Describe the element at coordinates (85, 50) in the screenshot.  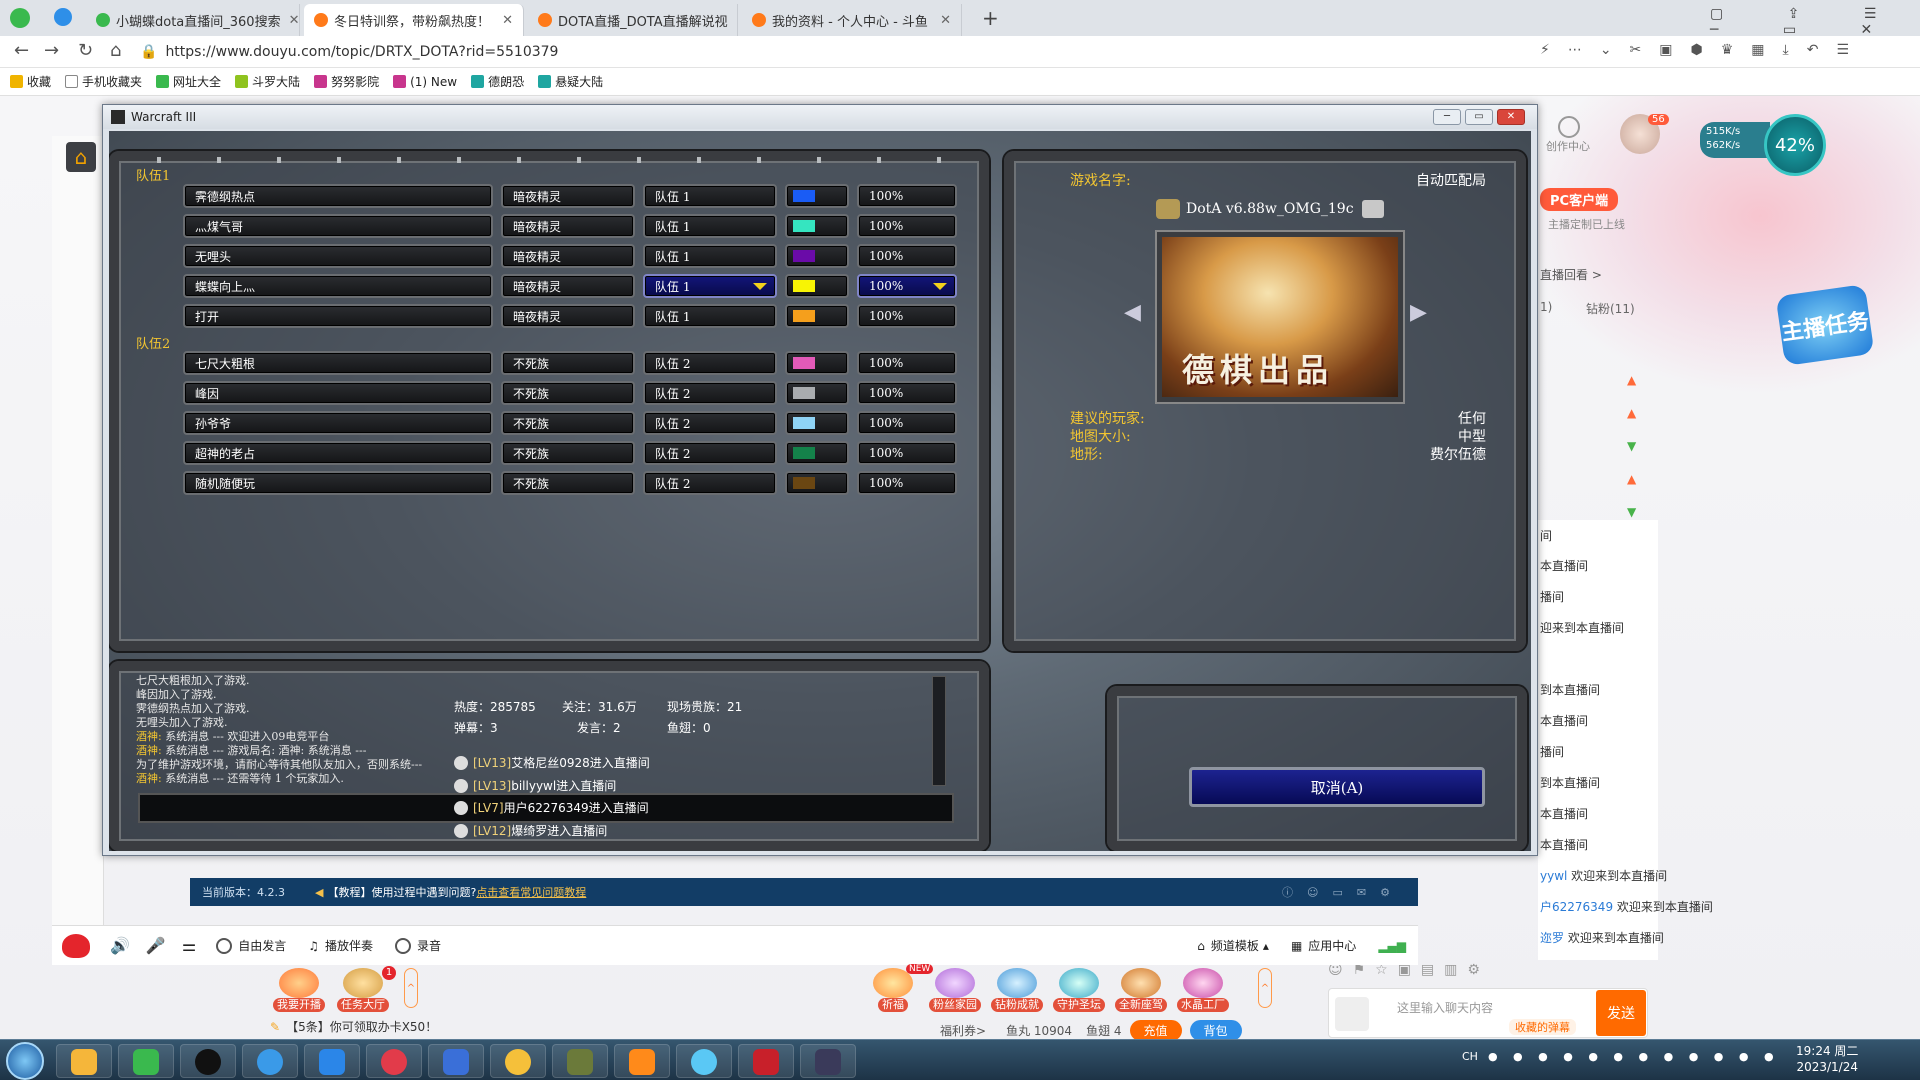
I see `reload-icon: ↻` at that location.